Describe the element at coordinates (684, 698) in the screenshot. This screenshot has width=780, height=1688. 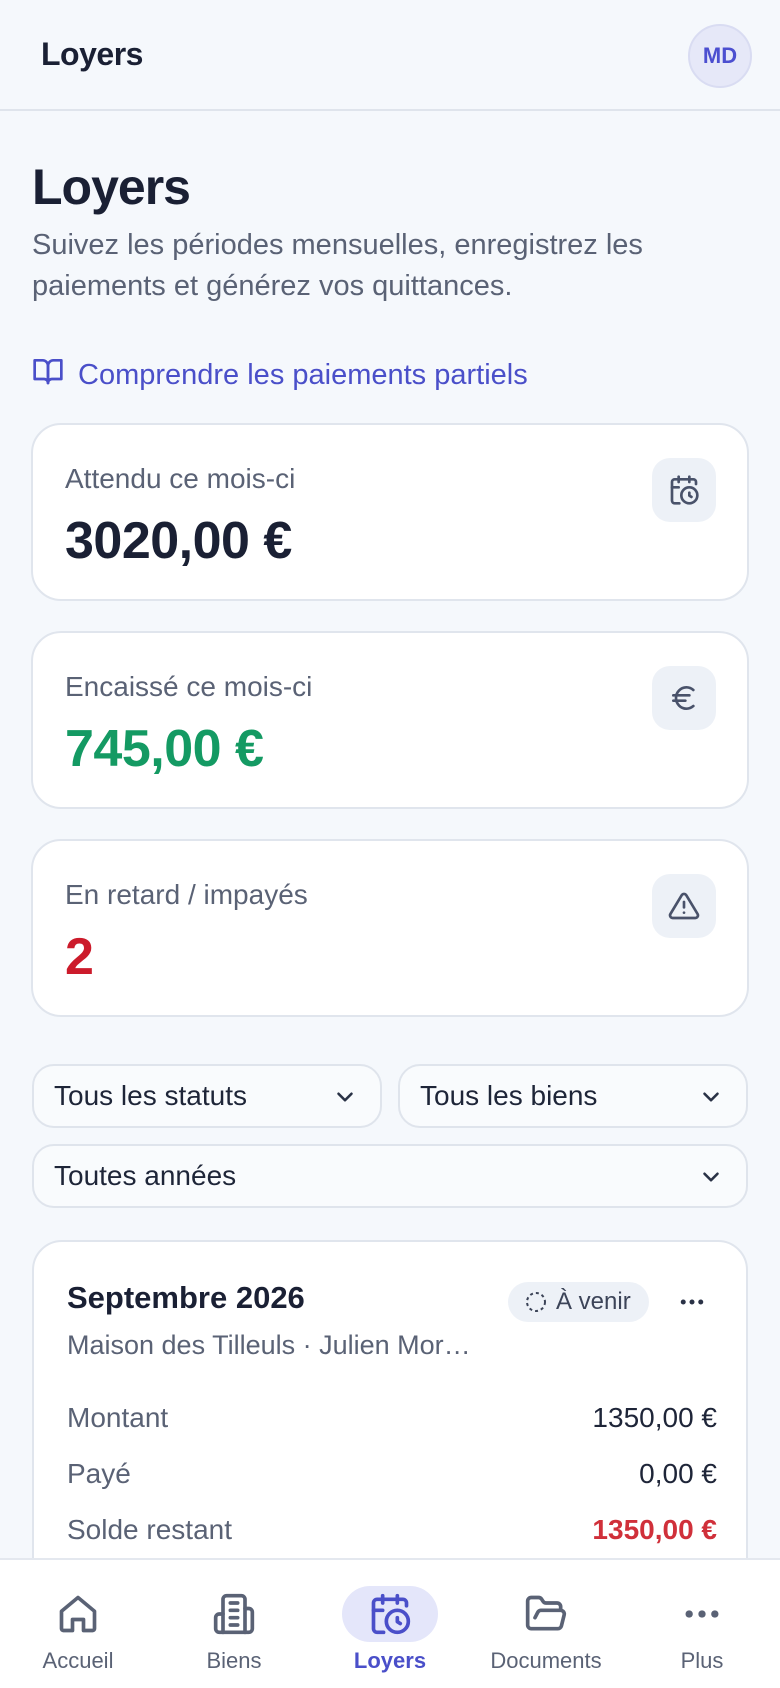
I see `euro-icon` at that location.